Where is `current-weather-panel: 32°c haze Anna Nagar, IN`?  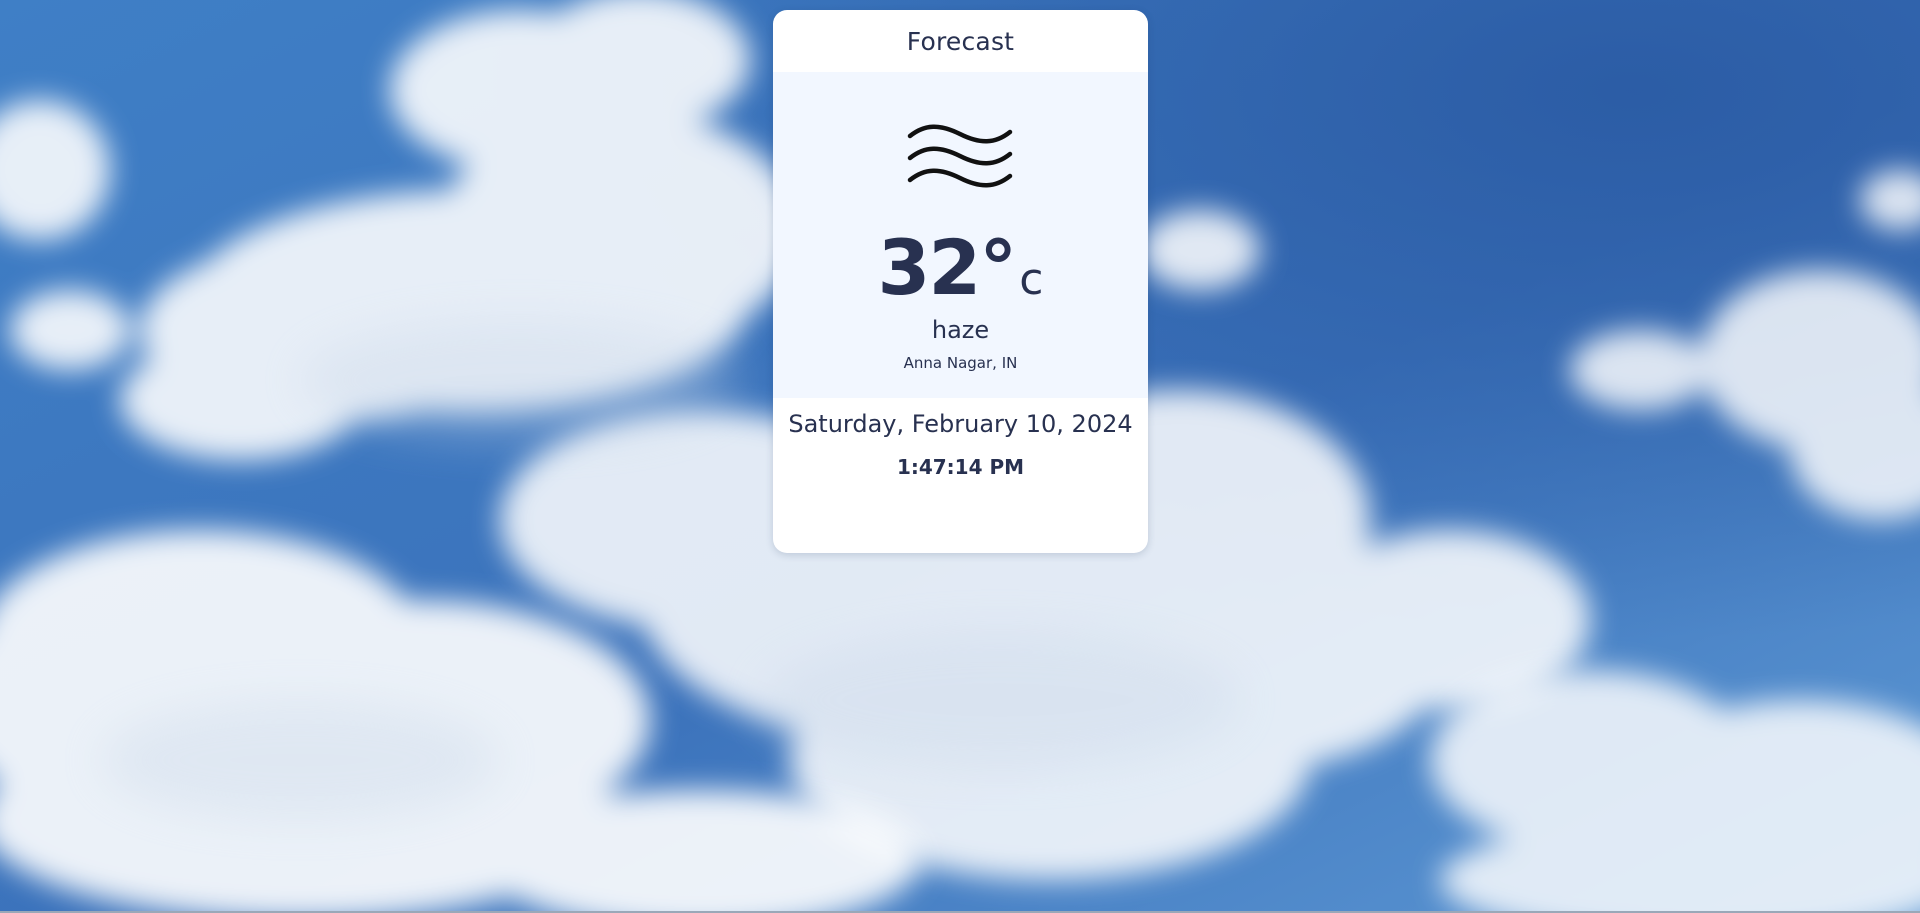
current-weather-panel: 32°c haze Anna Nagar, IN is located at coordinates (960, 235).